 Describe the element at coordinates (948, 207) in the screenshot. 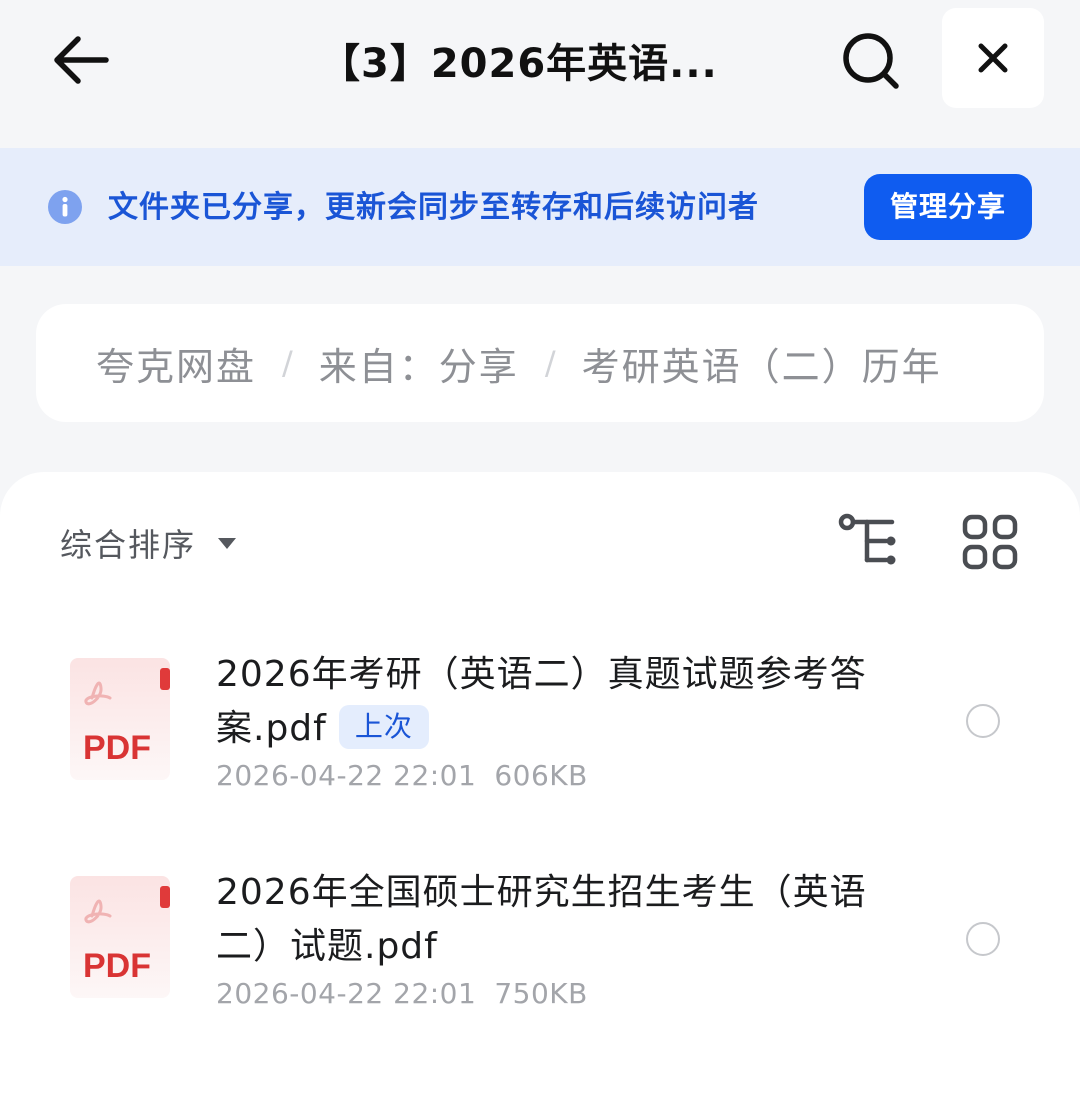

I see `manage-share-button: 管理分享` at that location.